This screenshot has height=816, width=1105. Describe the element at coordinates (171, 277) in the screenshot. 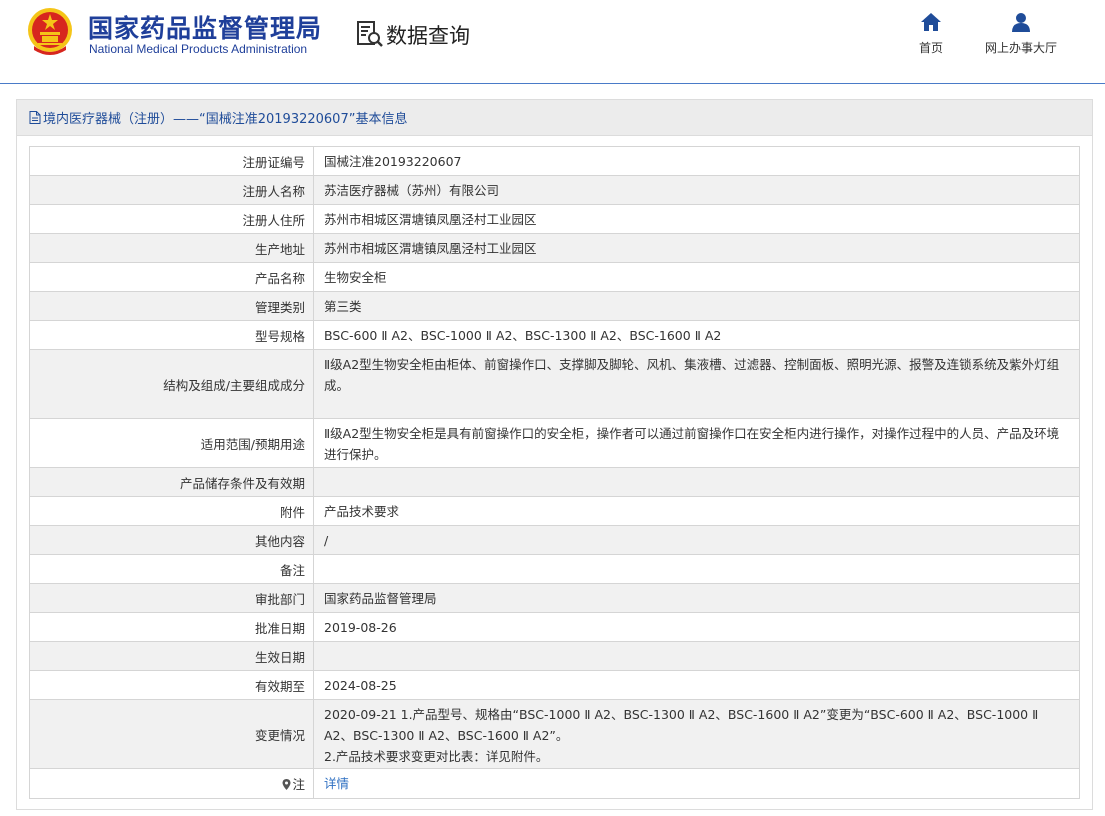

I see `row-label: 产品名称` at that location.